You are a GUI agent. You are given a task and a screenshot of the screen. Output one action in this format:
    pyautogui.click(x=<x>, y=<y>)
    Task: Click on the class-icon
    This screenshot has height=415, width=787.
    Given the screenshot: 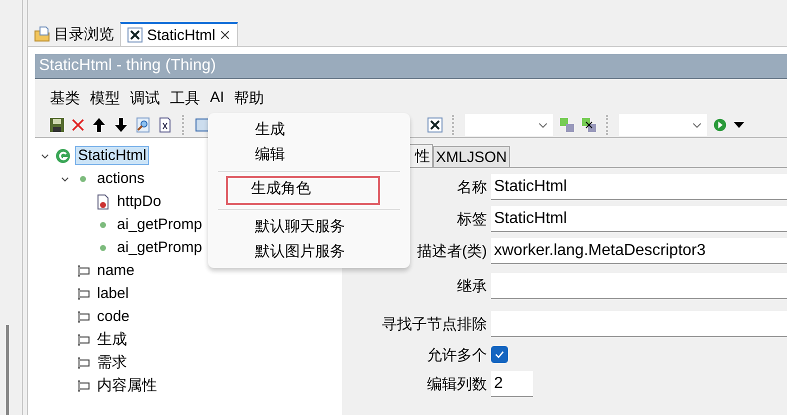 What is the action you would take?
    pyautogui.click(x=63, y=156)
    